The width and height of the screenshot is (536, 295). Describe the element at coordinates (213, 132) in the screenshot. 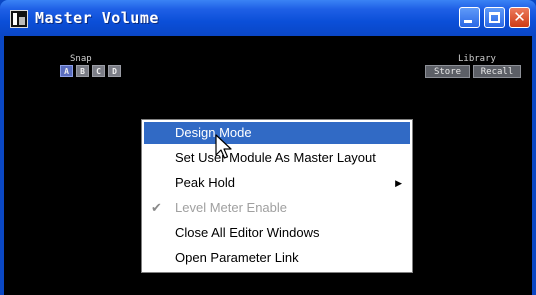

I see `menu-item-label: Design Mode` at that location.